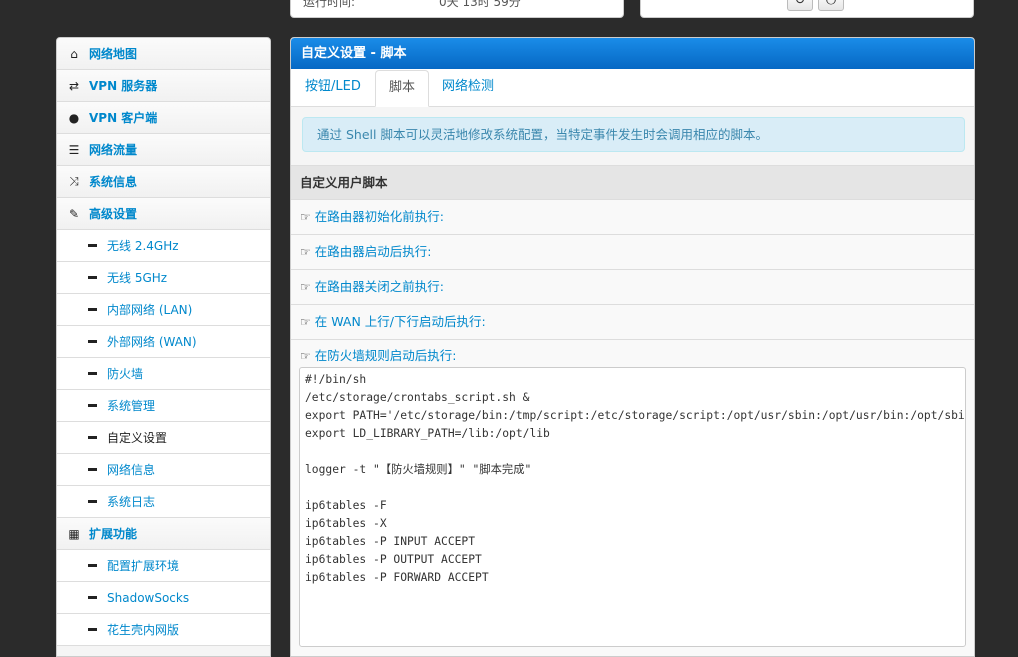  Describe the element at coordinates (632, 252) in the screenshot. I see `script-row-post-start: ☞ 在路由器启动后执行:` at that location.